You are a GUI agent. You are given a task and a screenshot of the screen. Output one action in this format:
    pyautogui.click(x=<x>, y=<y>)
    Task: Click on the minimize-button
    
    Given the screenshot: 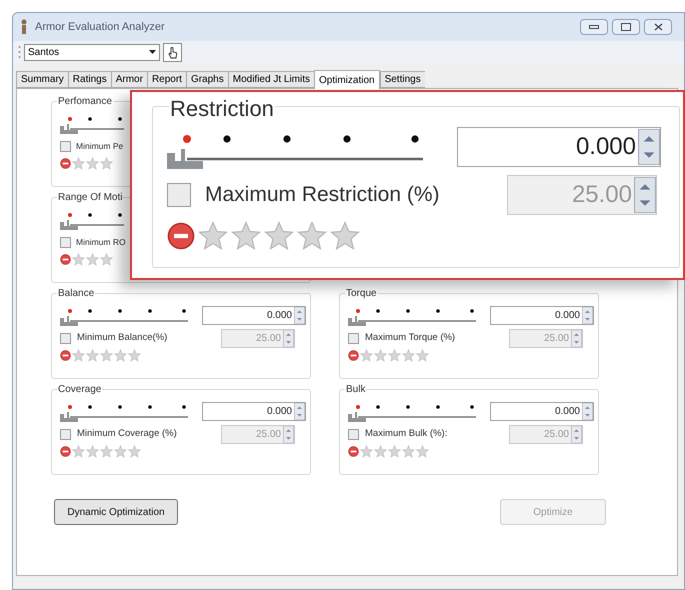 What is the action you would take?
    pyautogui.click(x=594, y=27)
    